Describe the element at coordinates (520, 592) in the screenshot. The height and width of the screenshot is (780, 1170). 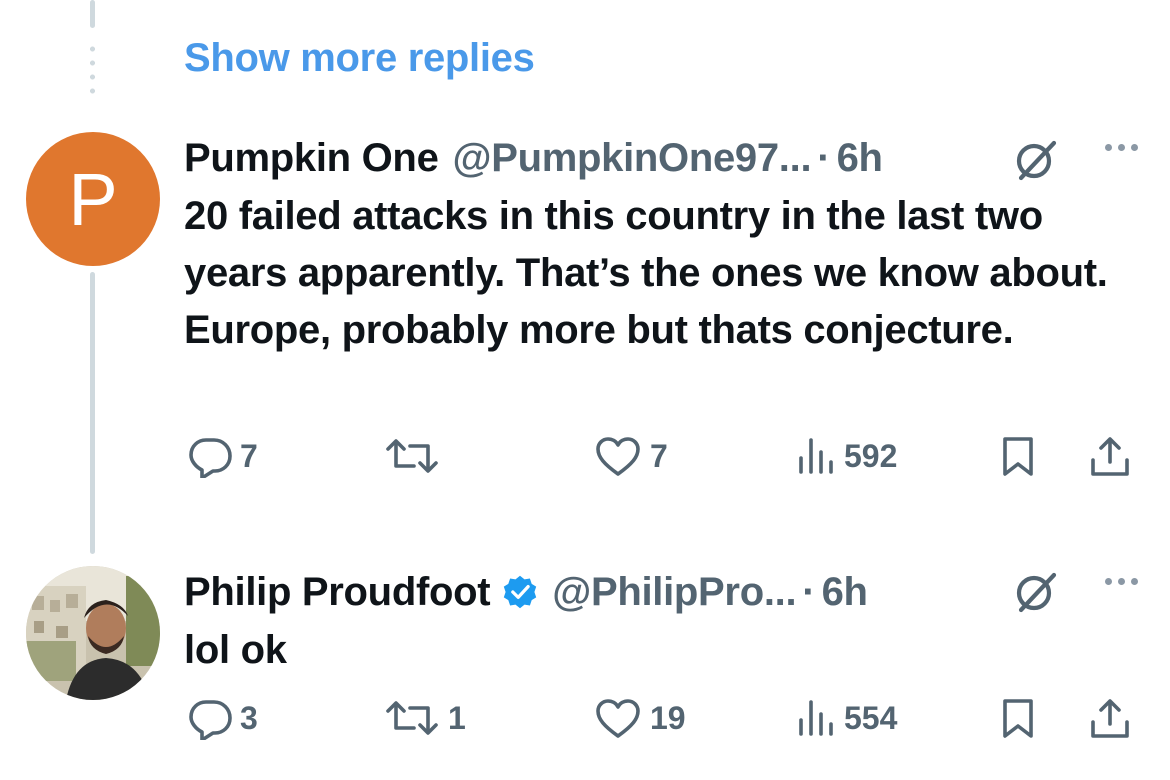
I see `verified-badge-icon` at that location.